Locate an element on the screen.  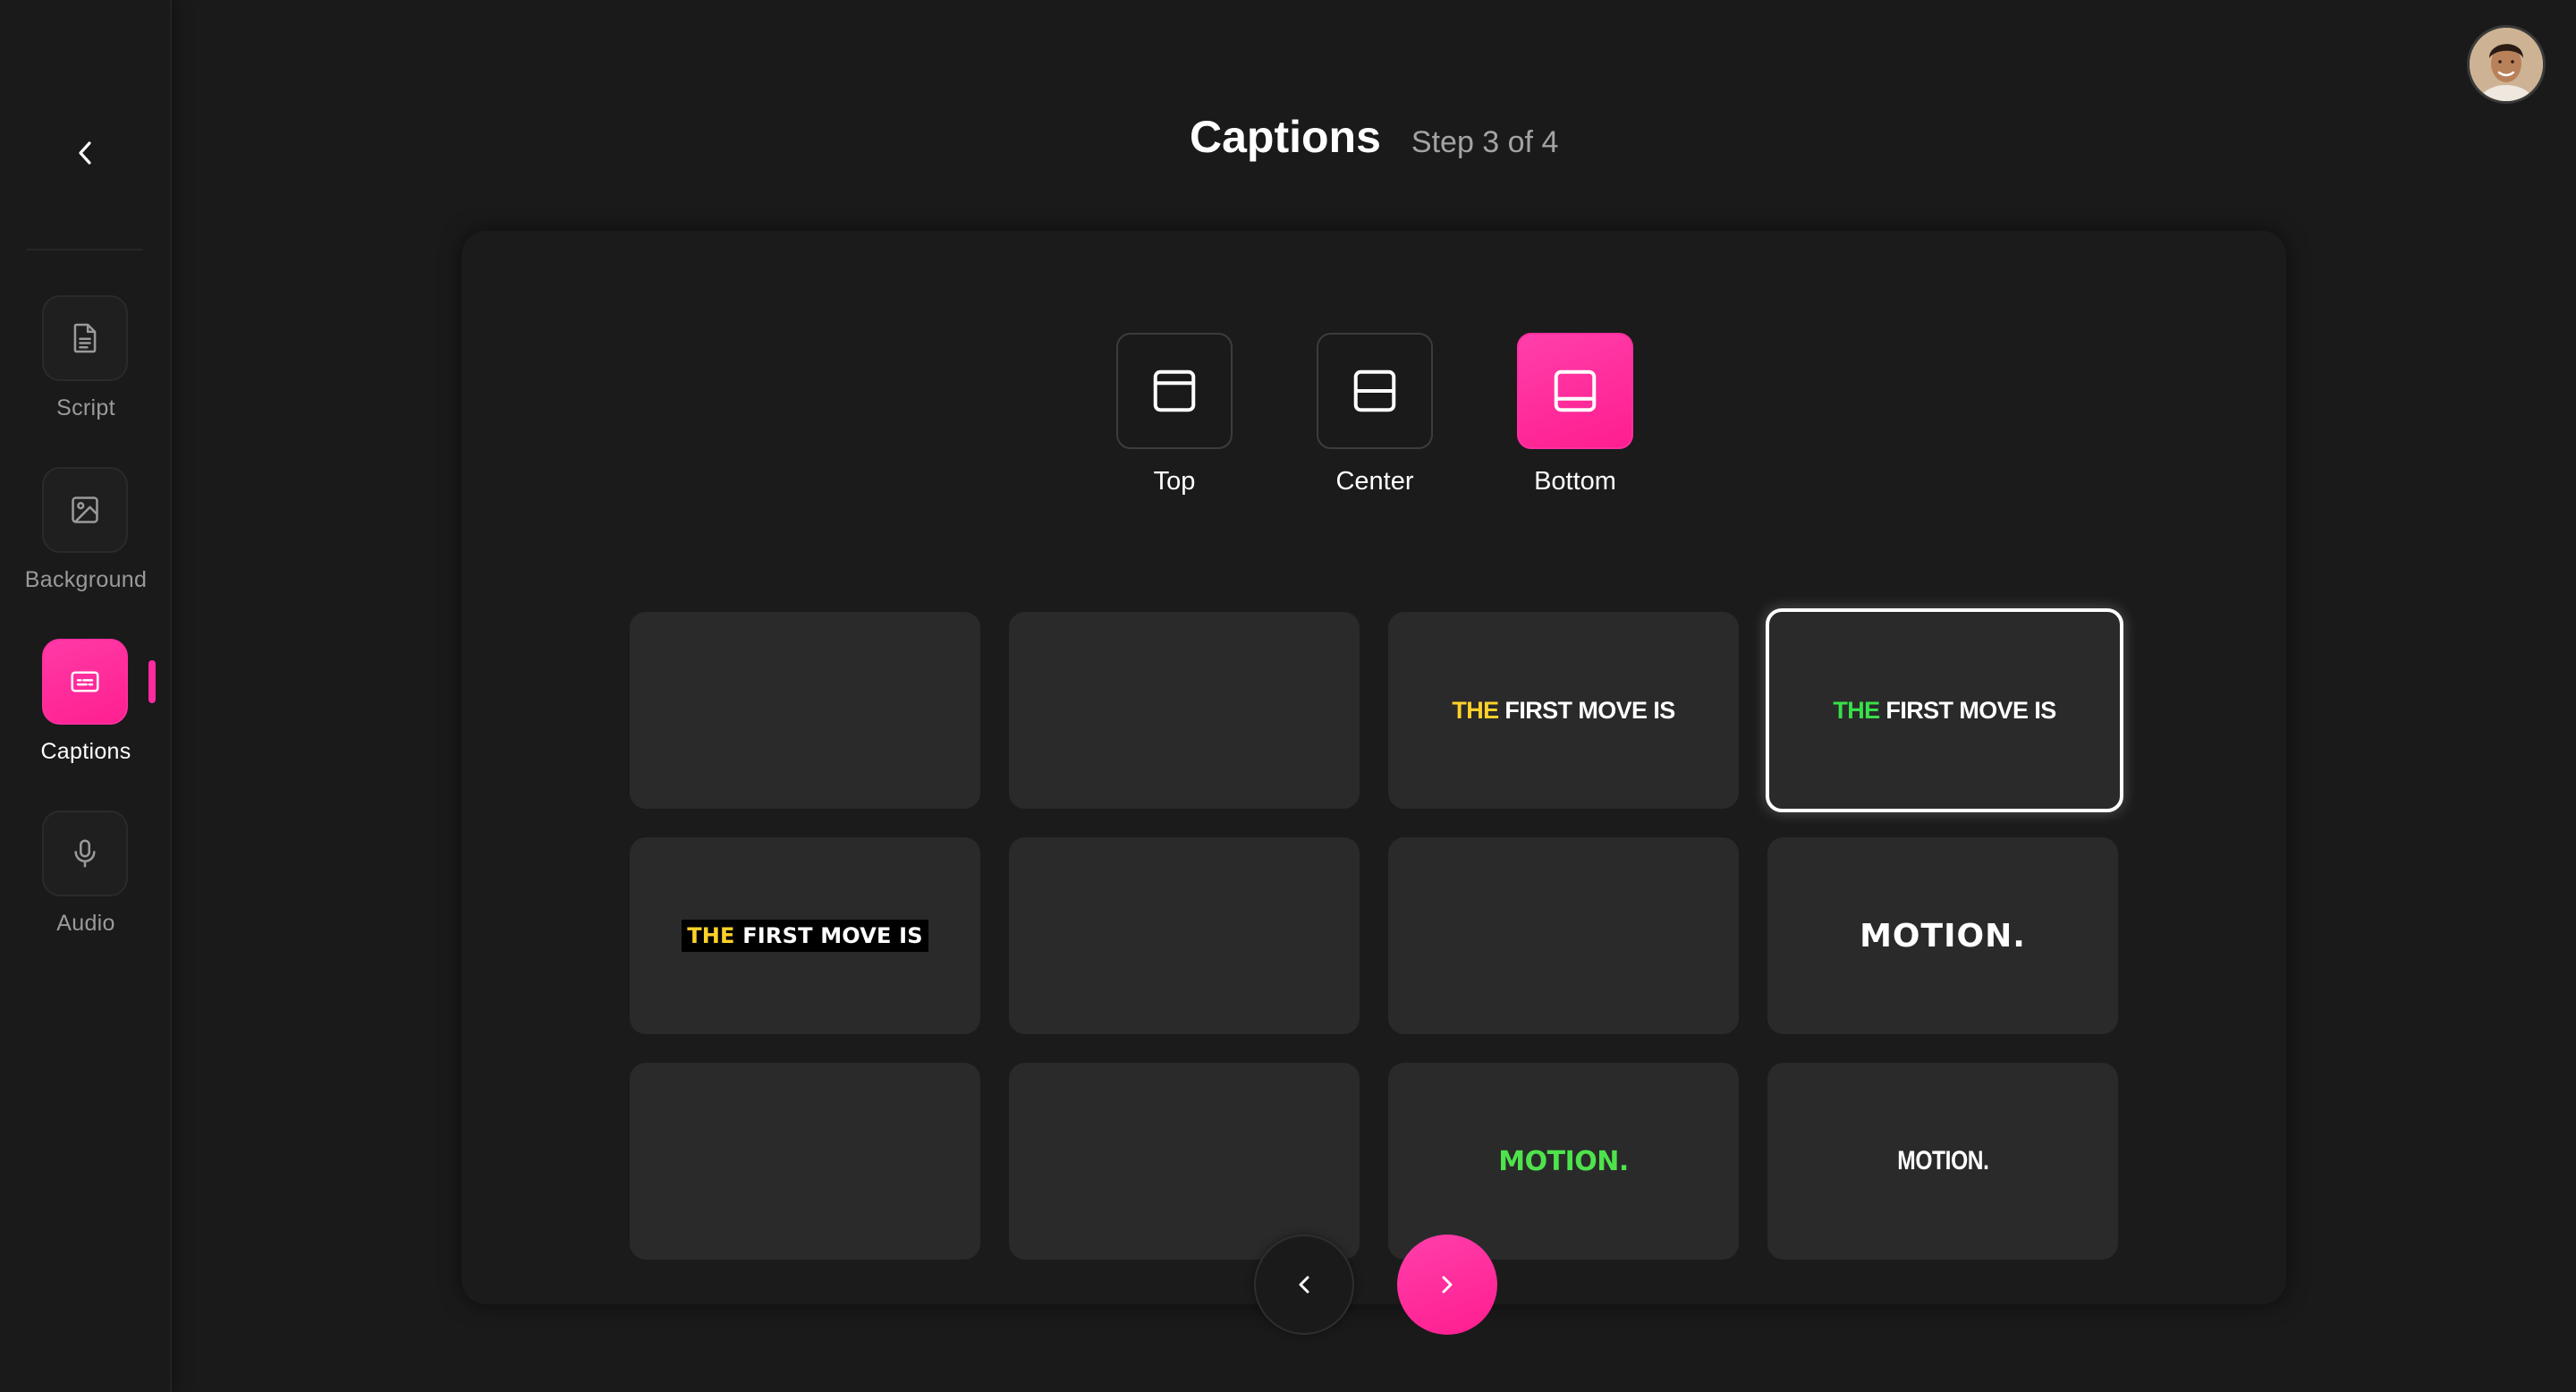
sidebar-item-audio: Audio is located at coordinates (86, 891).